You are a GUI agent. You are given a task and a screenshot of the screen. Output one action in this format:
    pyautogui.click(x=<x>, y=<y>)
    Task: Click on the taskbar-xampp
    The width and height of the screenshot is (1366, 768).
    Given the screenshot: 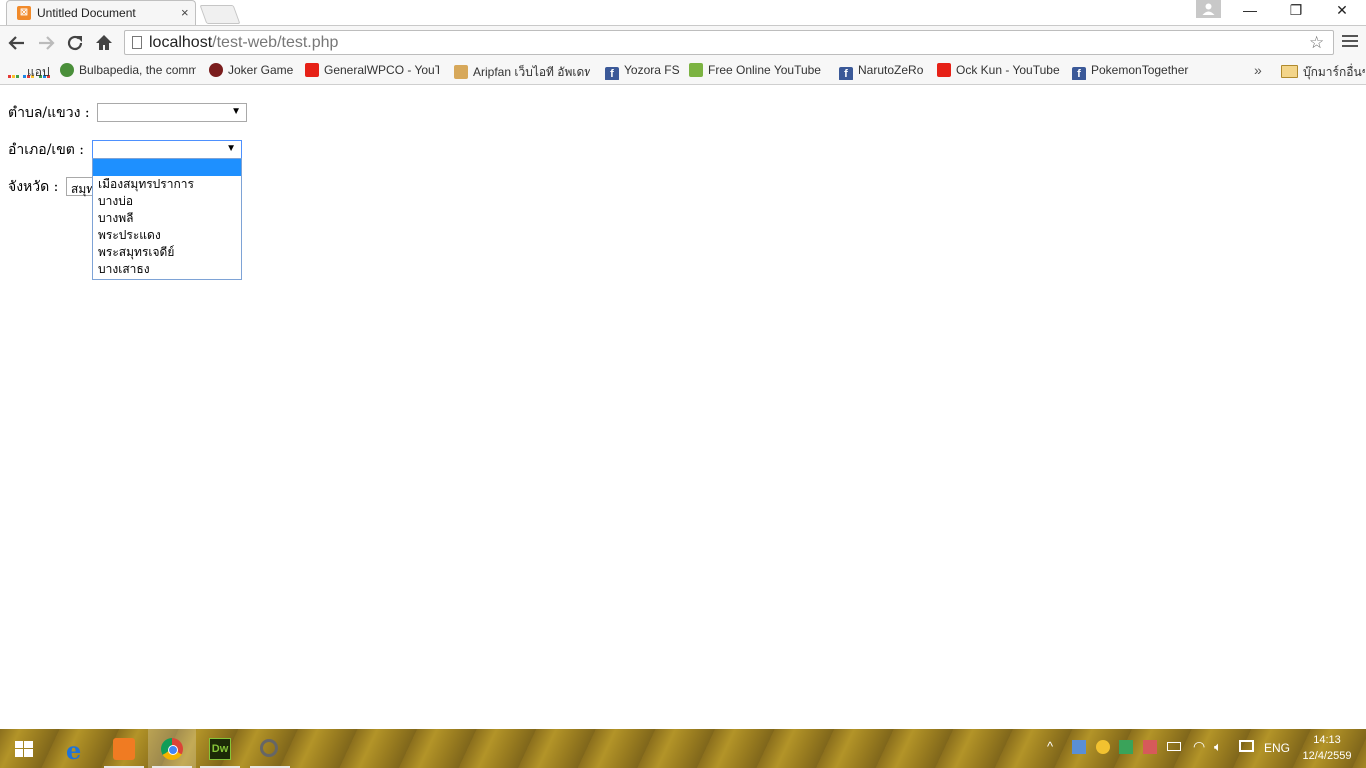 What is the action you would take?
    pyautogui.click(x=124, y=748)
    